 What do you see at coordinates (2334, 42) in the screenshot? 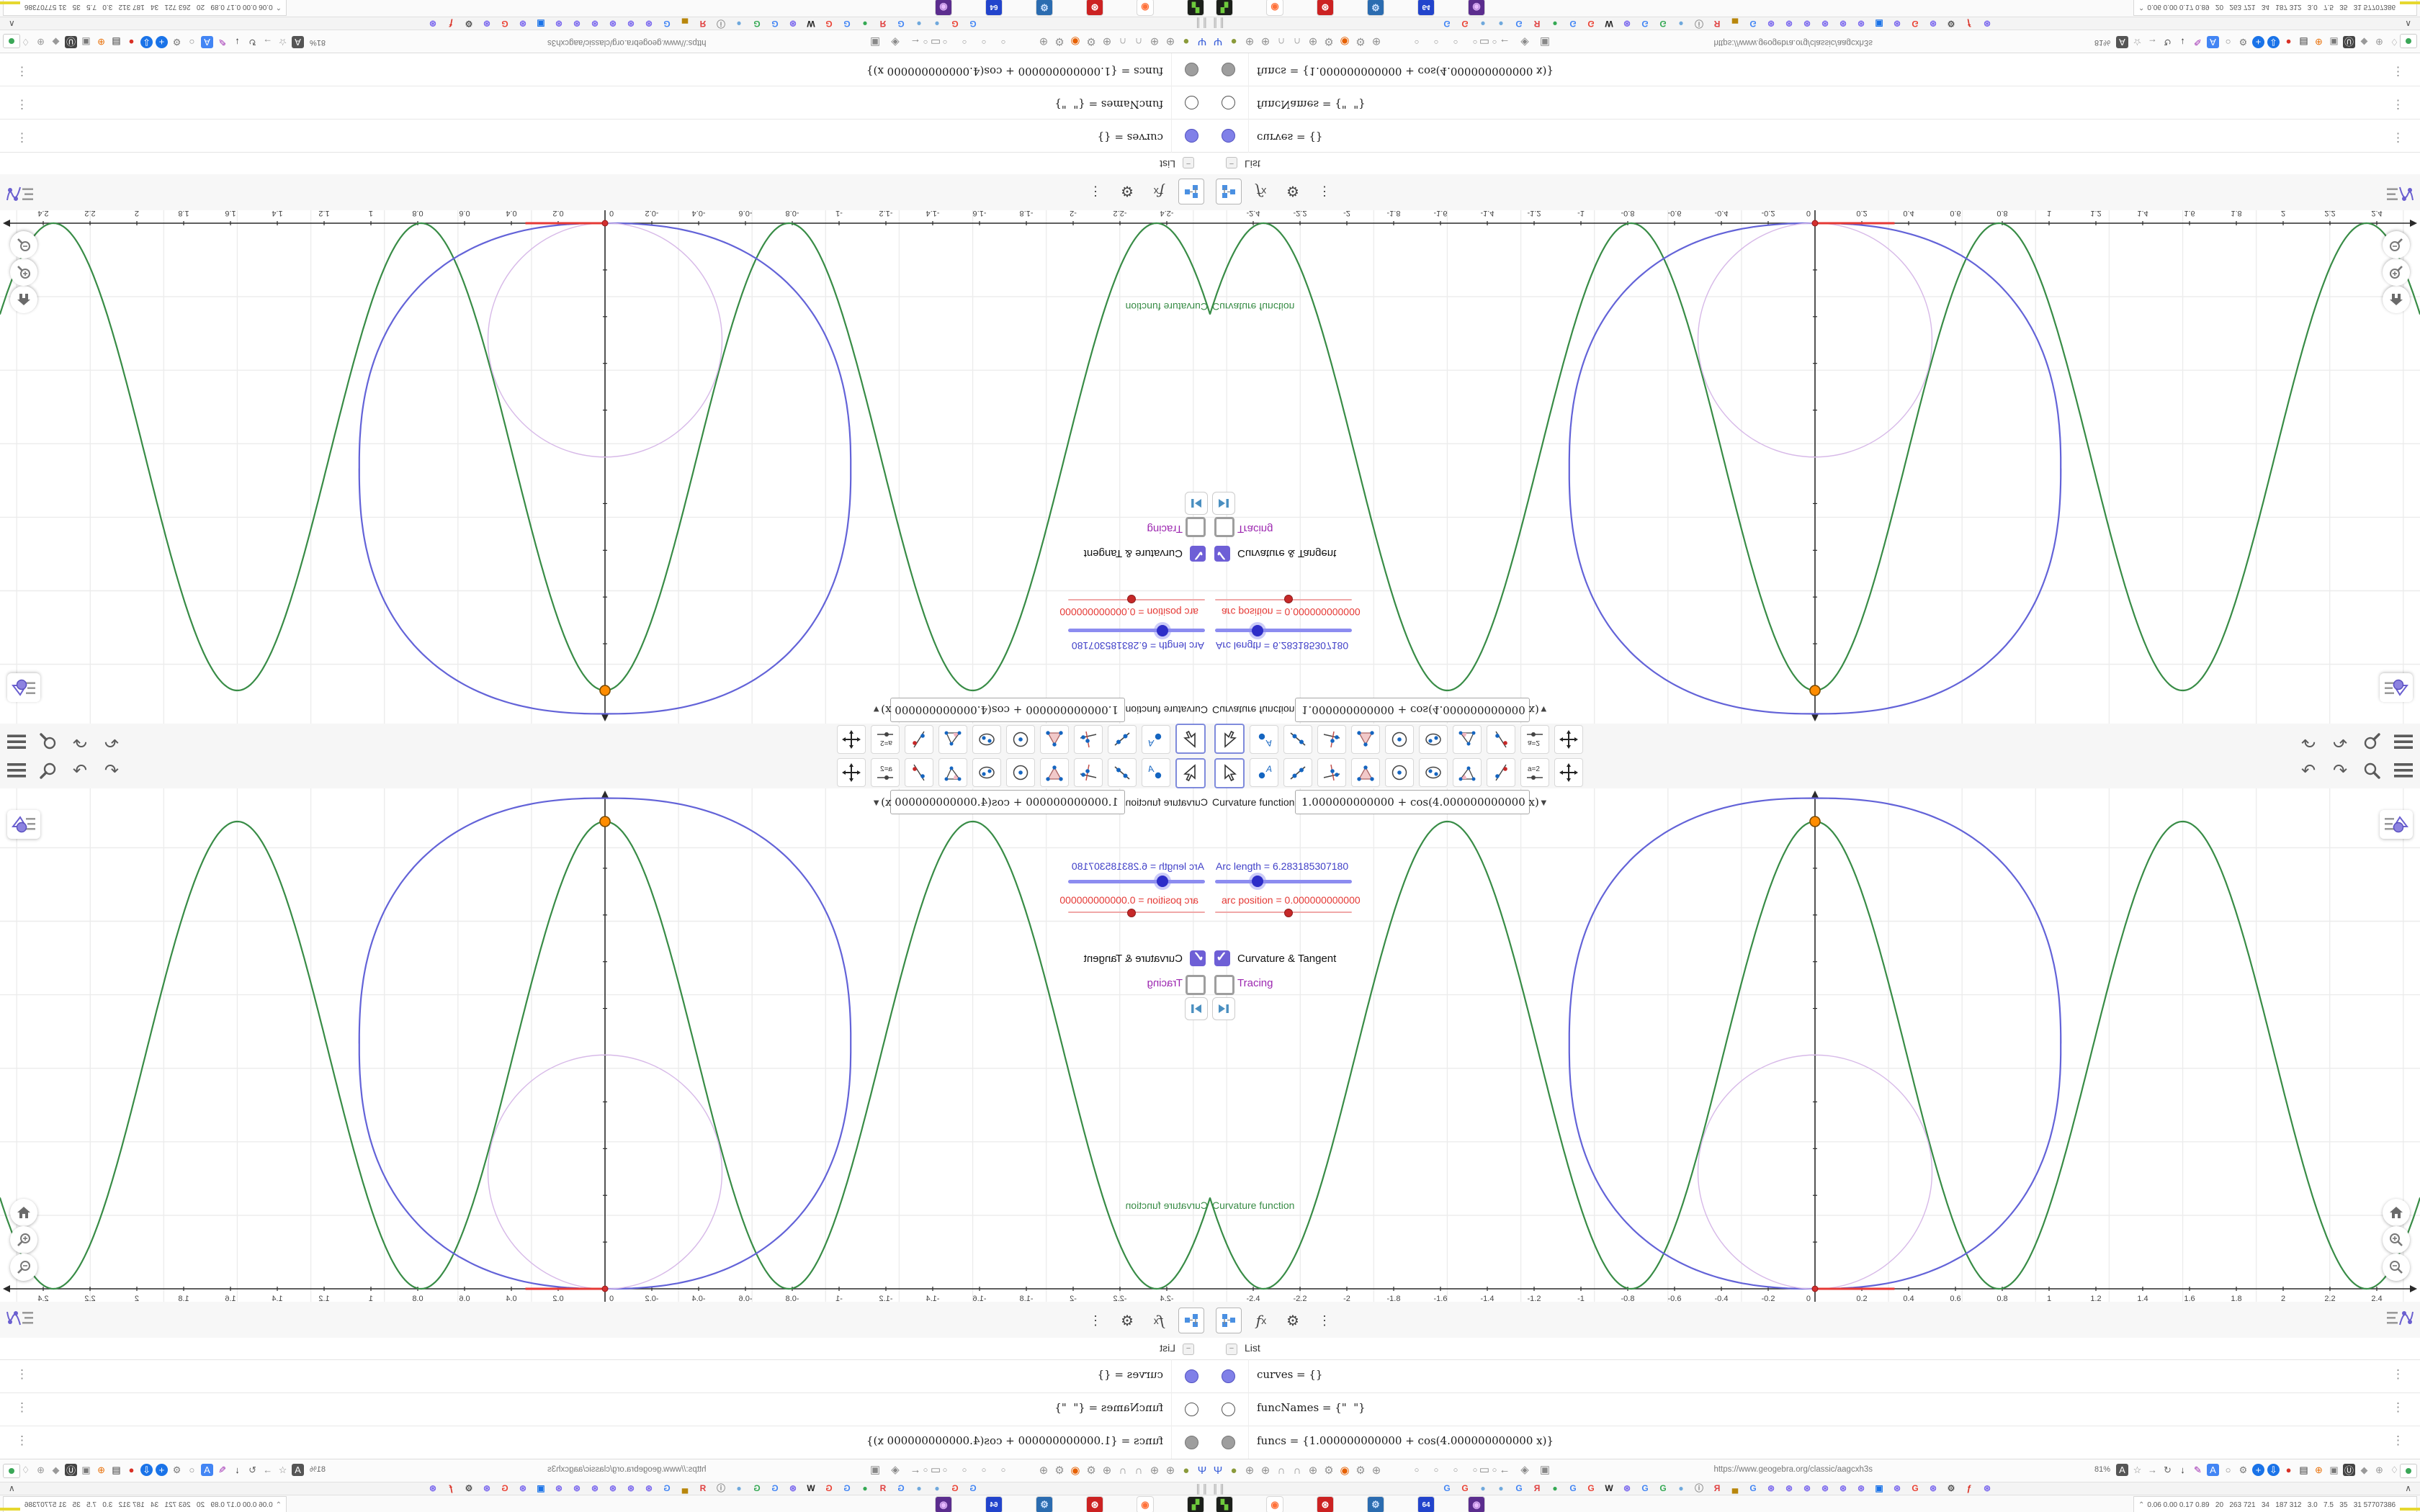
I see `archive-icon: ▣` at bounding box center [2334, 42].